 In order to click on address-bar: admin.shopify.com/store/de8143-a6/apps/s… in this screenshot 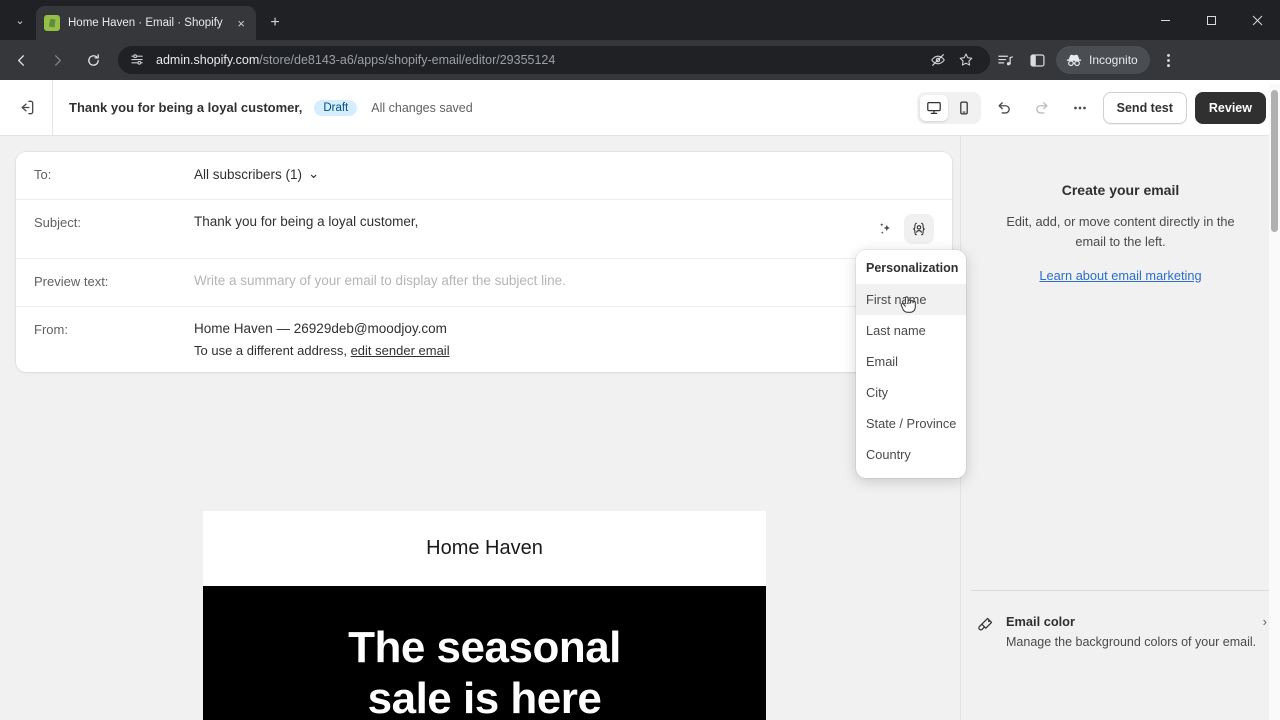, I will do `click(554, 60)`.